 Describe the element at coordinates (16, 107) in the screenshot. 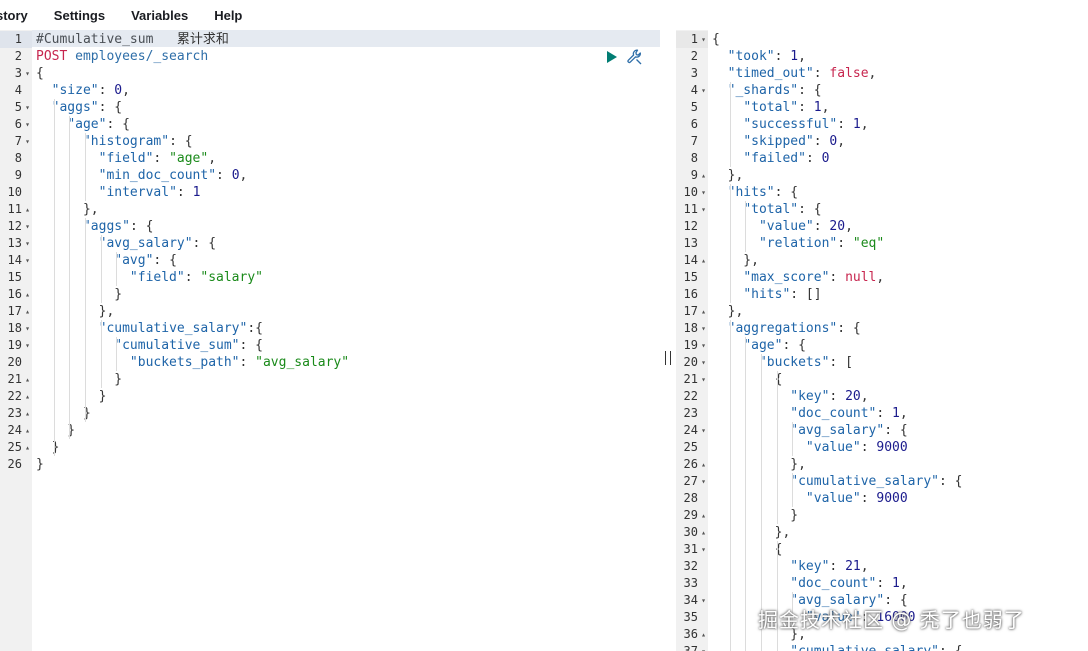

I see `request-line-number: 5` at that location.